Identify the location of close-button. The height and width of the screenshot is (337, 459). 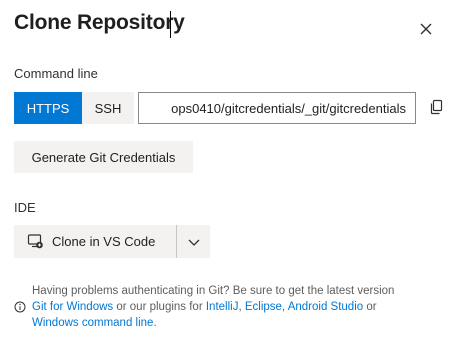
(426, 29).